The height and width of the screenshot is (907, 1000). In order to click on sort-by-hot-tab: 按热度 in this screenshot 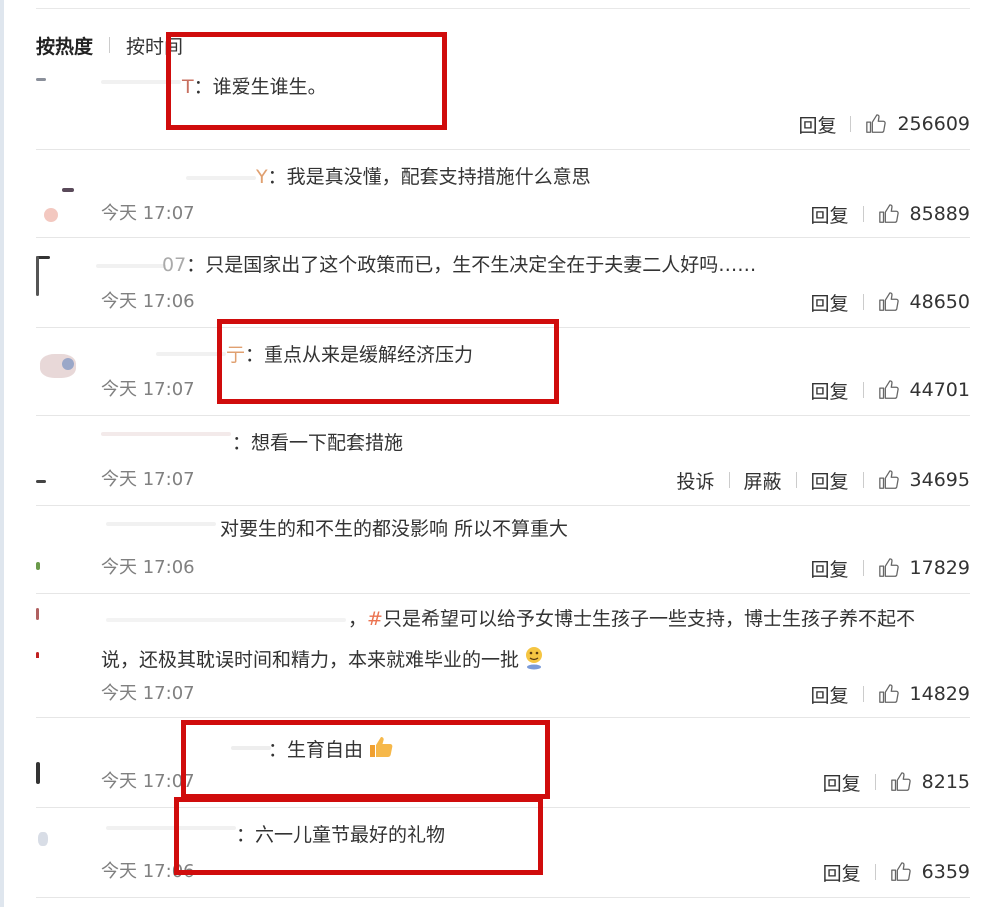, I will do `click(64, 45)`.